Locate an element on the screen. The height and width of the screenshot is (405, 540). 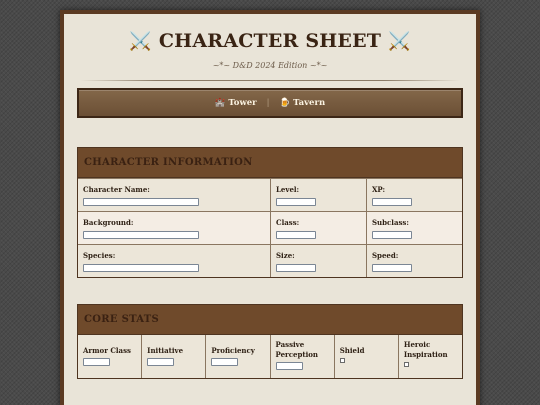
page-title-text: CHARACTER SHEET is located at coordinates (270, 41).